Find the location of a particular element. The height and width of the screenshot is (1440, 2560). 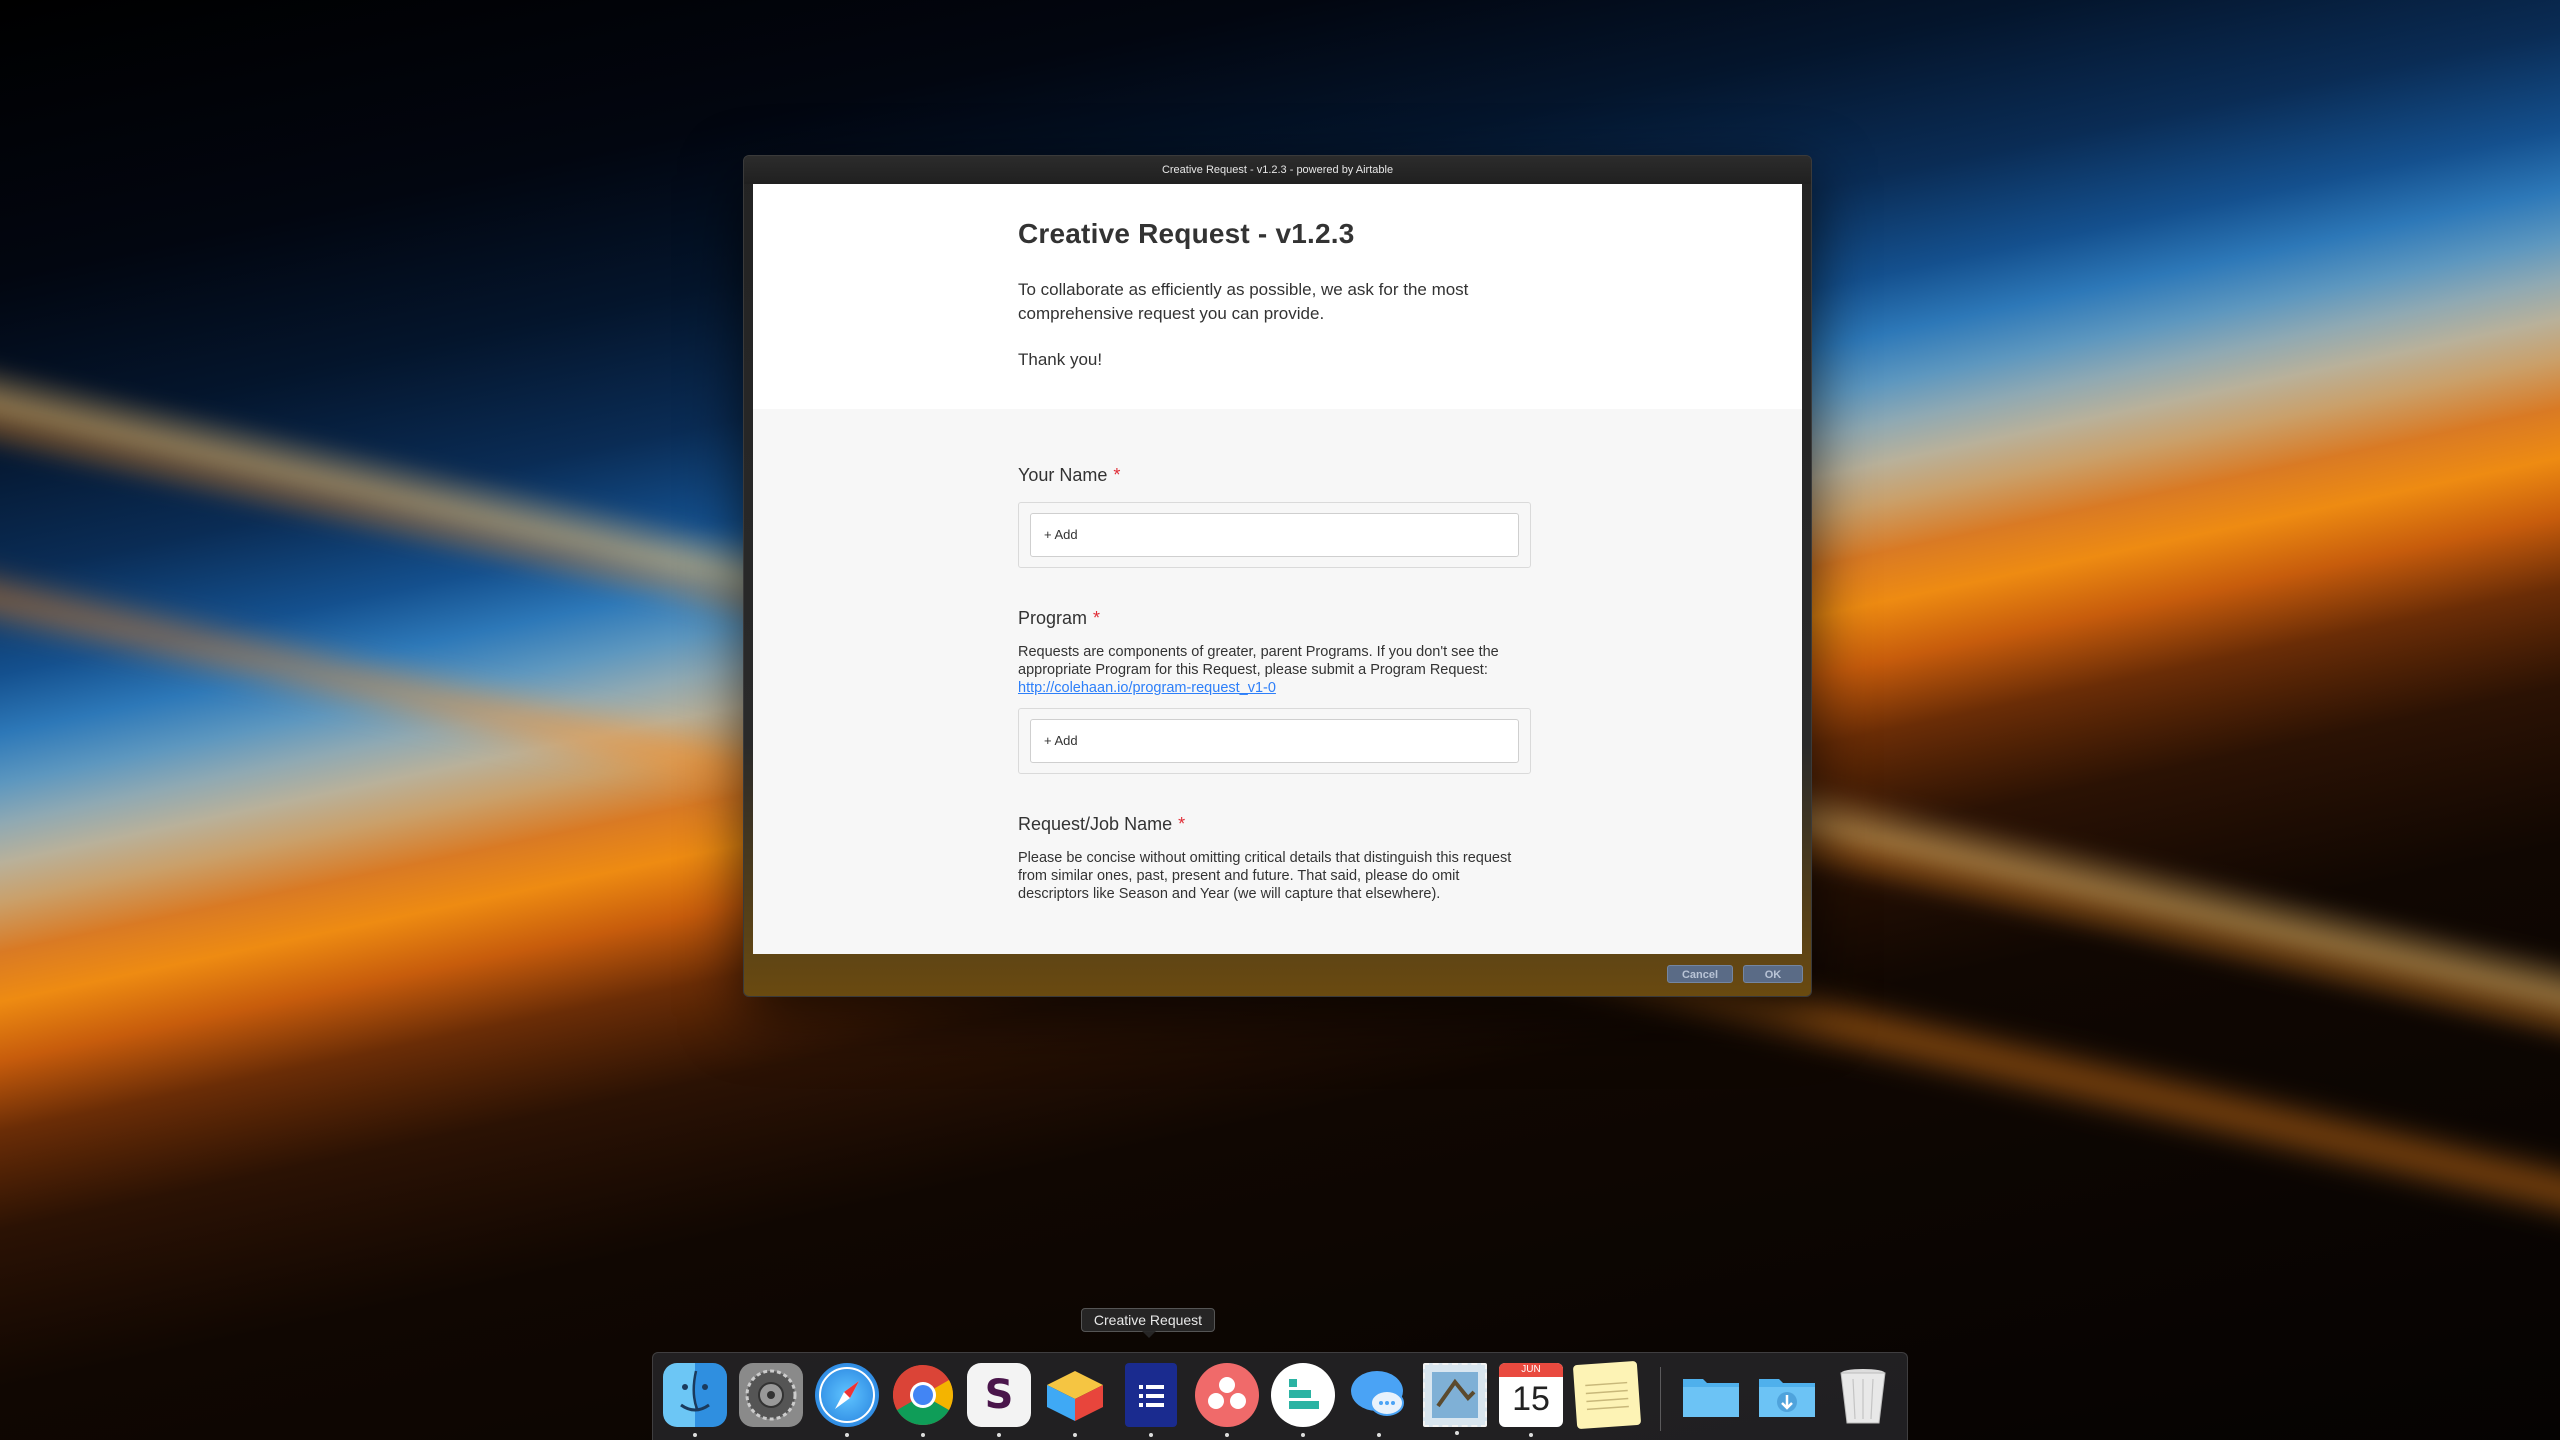

monday-icon is located at coordinates (1303, 1400).